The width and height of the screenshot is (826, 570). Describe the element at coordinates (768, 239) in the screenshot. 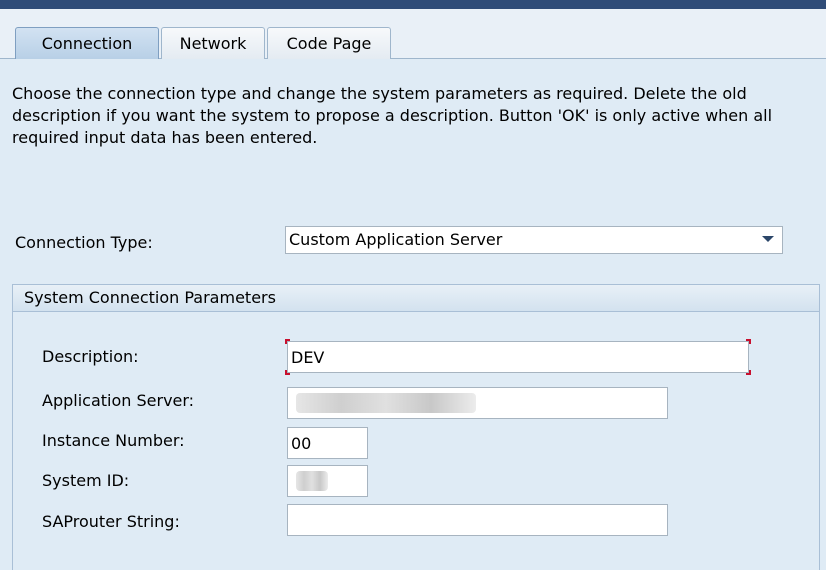

I see `chevron-down-icon` at that location.